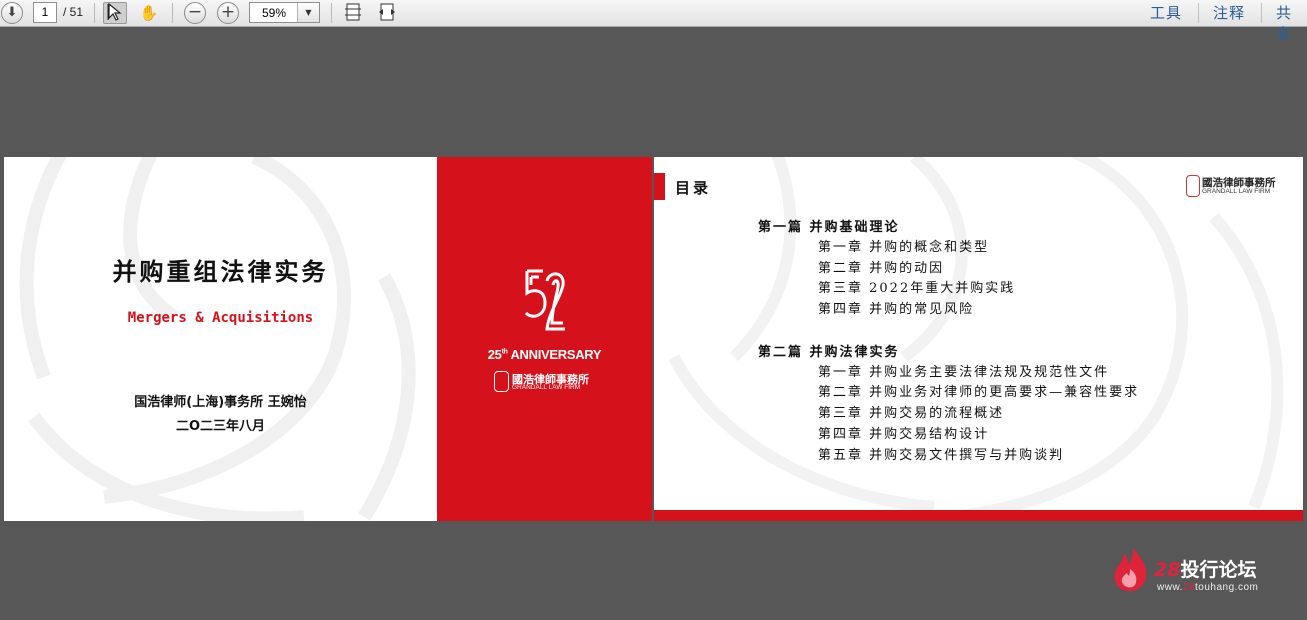 The image size is (1307, 620). Describe the element at coordinates (115, 13) in the screenshot. I see `select-tool-icon` at that location.